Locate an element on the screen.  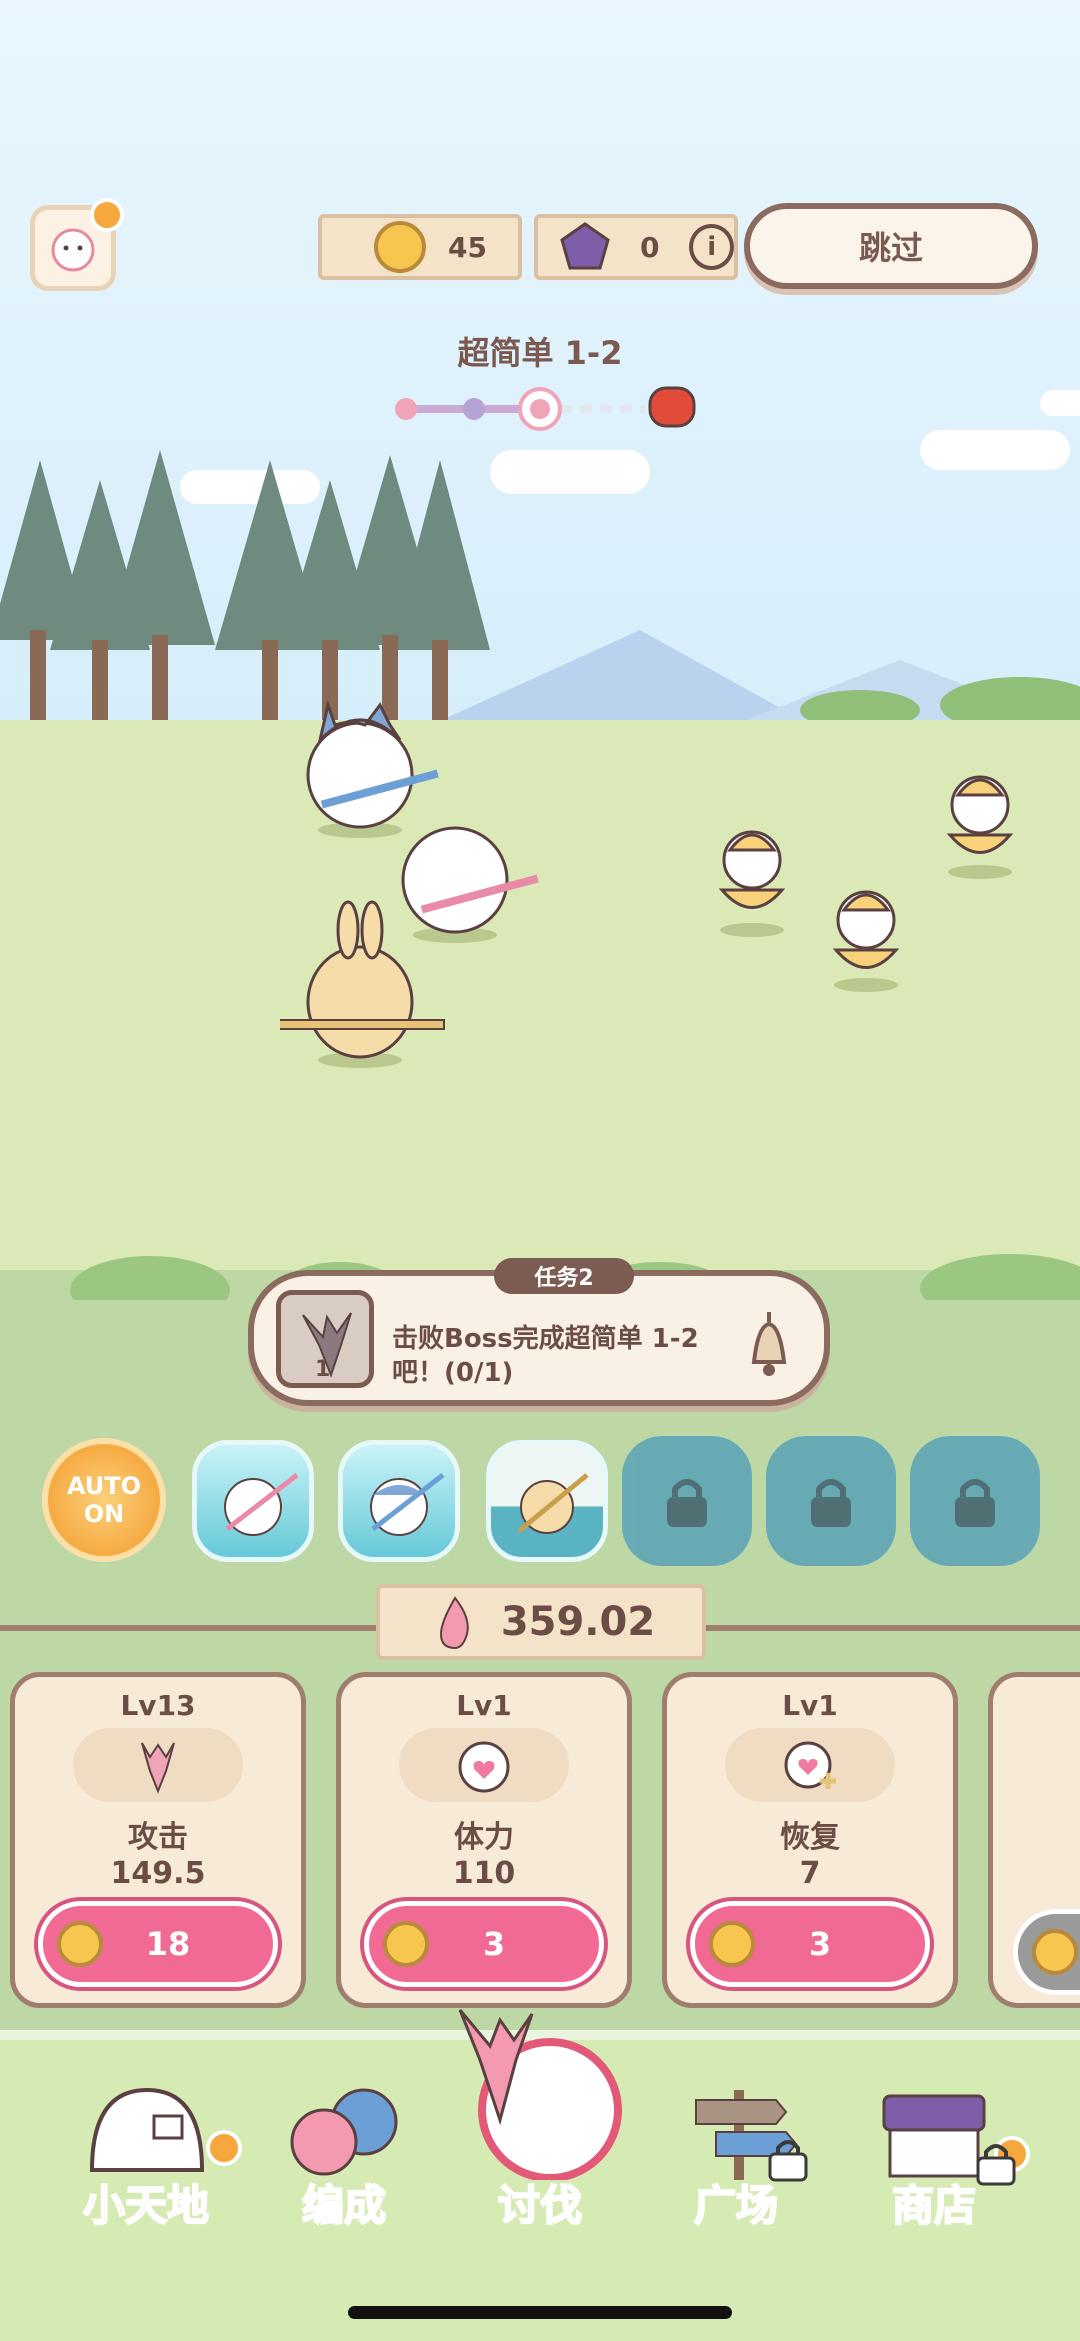
stage-title: 超简单 1-2 is located at coordinates (540, 353).